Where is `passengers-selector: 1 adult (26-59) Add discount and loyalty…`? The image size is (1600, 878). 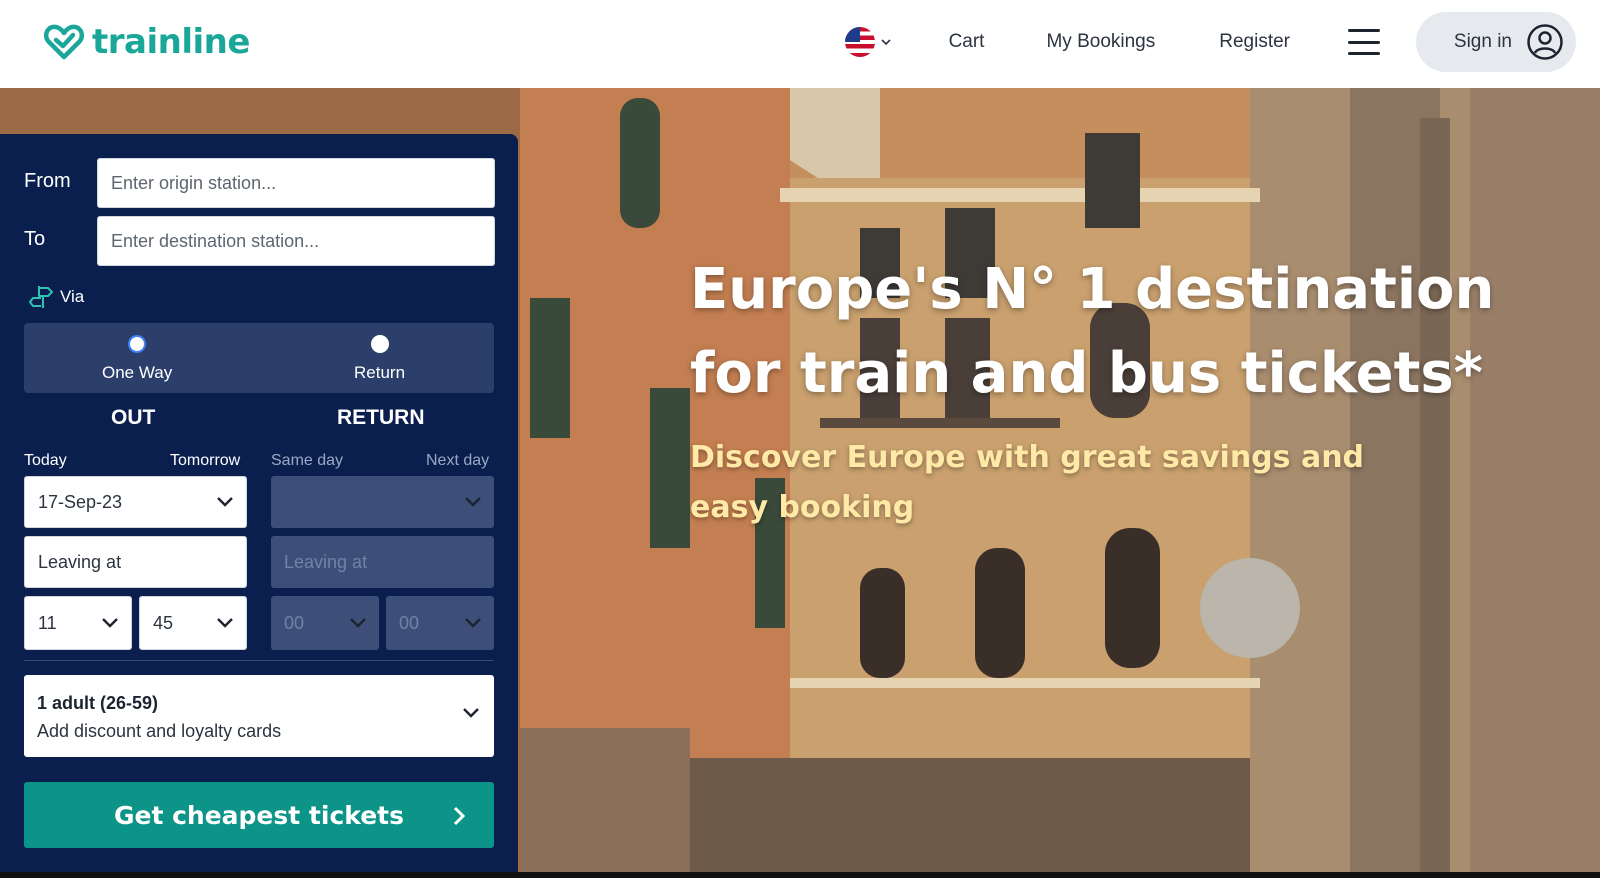 passengers-selector: 1 adult (26-59) Add discount and loyalty… is located at coordinates (259, 716).